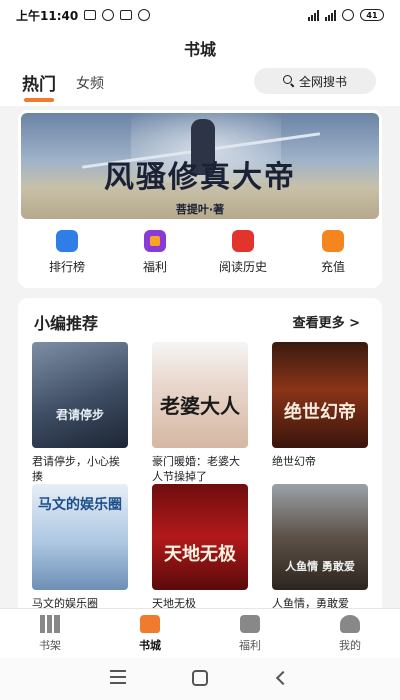 This screenshot has height=700, width=400. I want to click on gift-icon, so click(155, 241).